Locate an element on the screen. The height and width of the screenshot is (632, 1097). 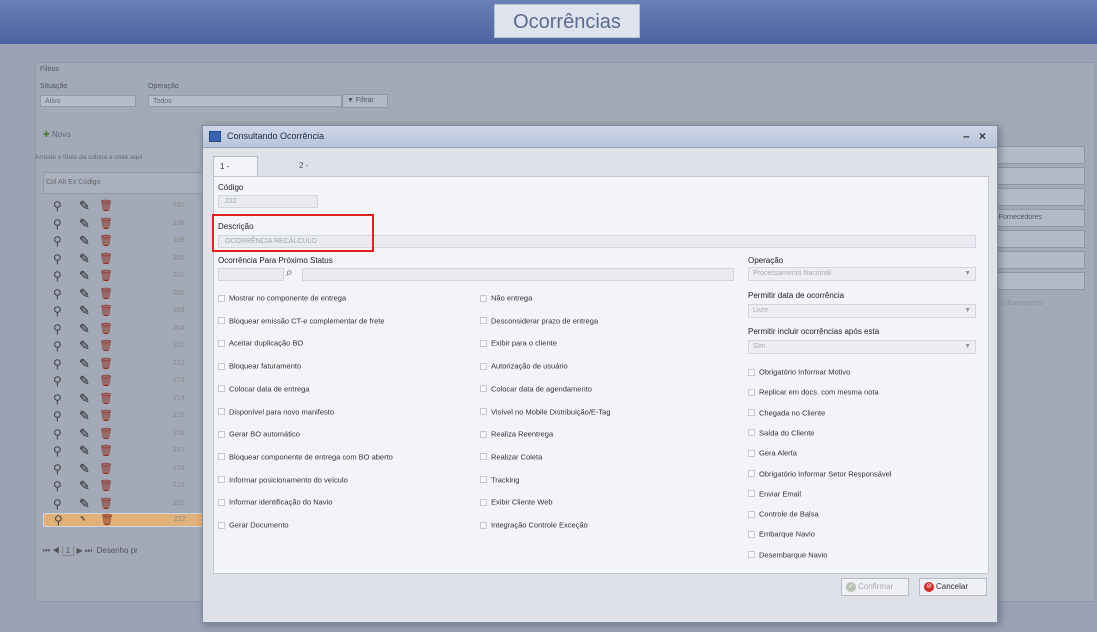
table-row: ⚲ ✎ 🗑 221 is located at coordinates (125, 504).